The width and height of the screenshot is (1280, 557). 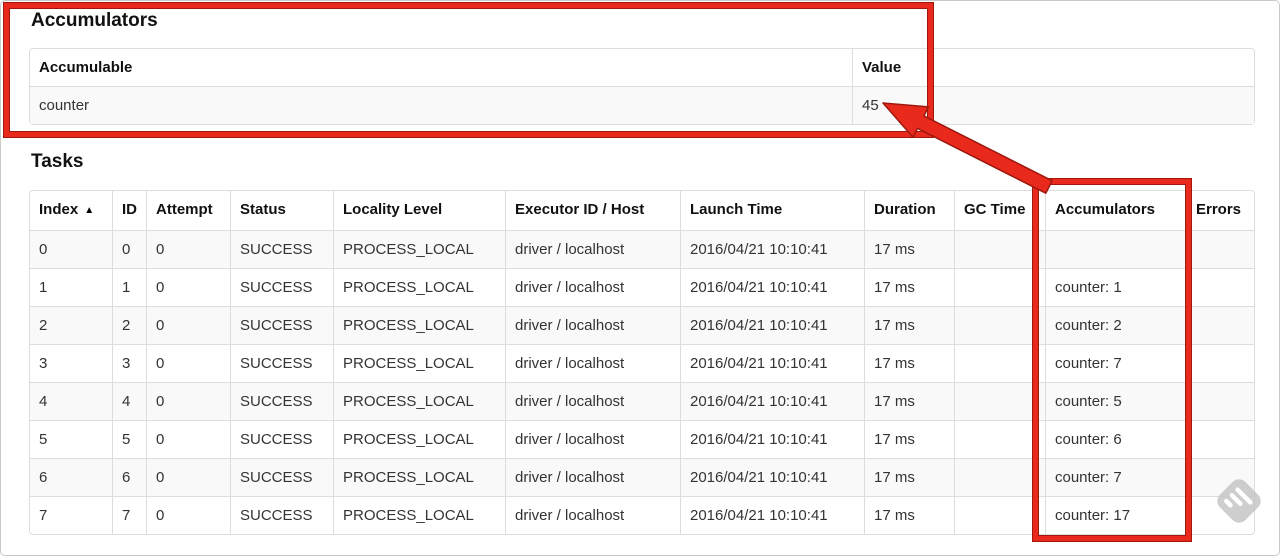 I want to click on cell-index: 4, so click(x=71, y=401).